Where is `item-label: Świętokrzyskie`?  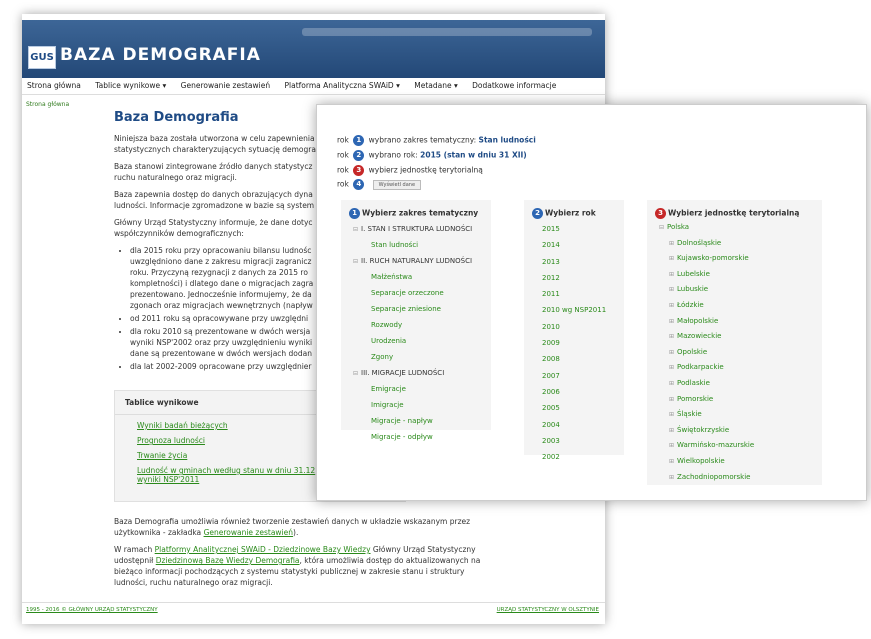 item-label: Świętokrzyskie is located at coordinates (703, 429).